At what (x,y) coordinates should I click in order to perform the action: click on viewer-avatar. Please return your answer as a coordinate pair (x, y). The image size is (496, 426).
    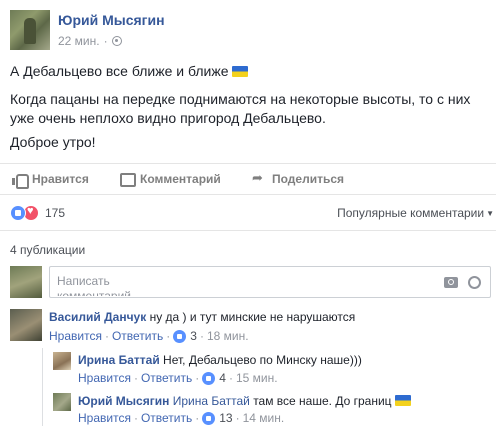
    Looking at the image, I should click on (26, 282).